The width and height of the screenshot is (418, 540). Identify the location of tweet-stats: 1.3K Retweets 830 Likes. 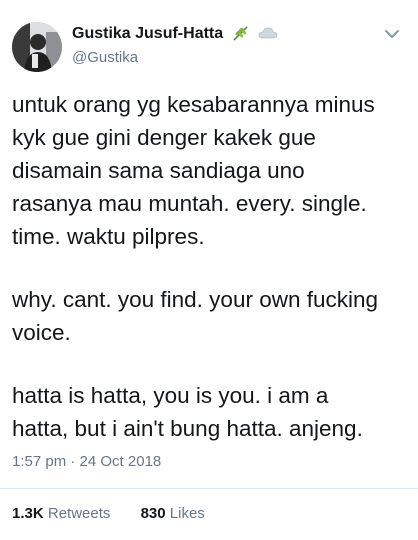
(108, 514).